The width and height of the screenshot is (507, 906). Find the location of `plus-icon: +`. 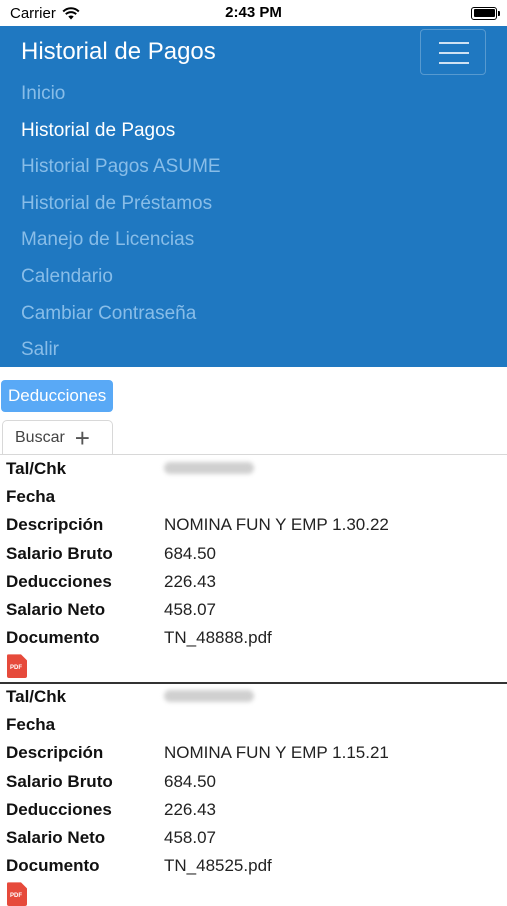

plus-icon: + is located at coordinates (82, 437).